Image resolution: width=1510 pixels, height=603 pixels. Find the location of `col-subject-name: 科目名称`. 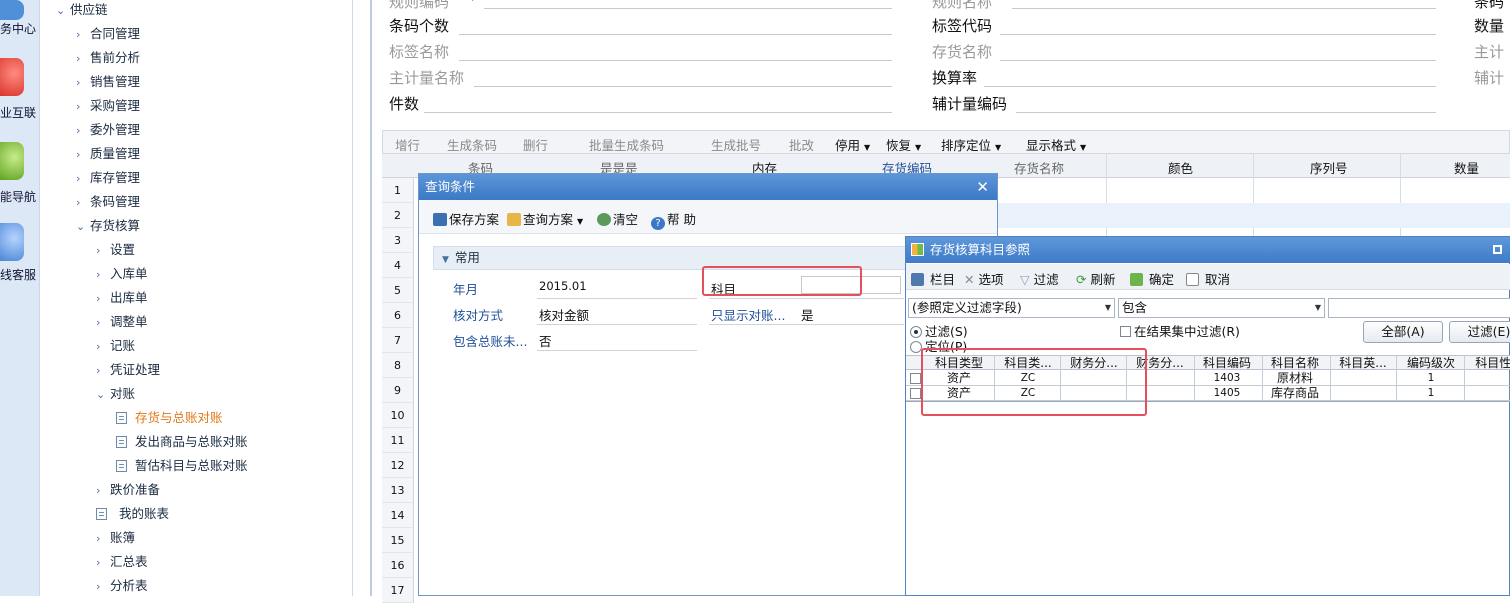

col-subject-name: 科目名称 is located at coordinates (1295, 363).